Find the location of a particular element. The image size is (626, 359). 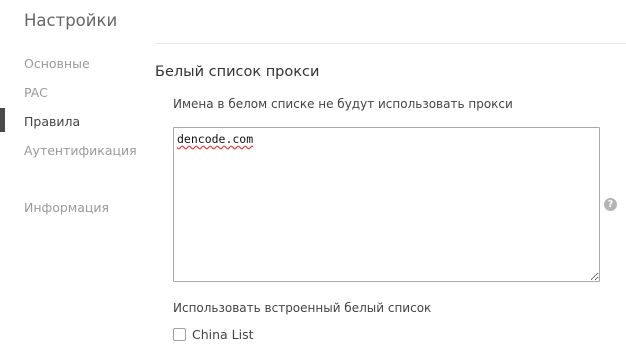

china-list-option: China List is located at coordinates (213, 334).